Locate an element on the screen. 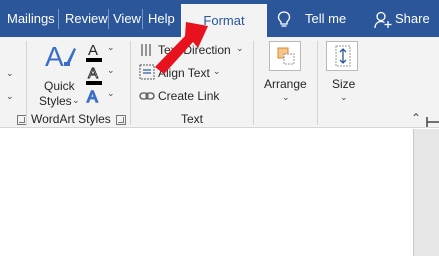 The image size is (439, 256). arrange-label: Arrange is located at coordinates (285, 84).